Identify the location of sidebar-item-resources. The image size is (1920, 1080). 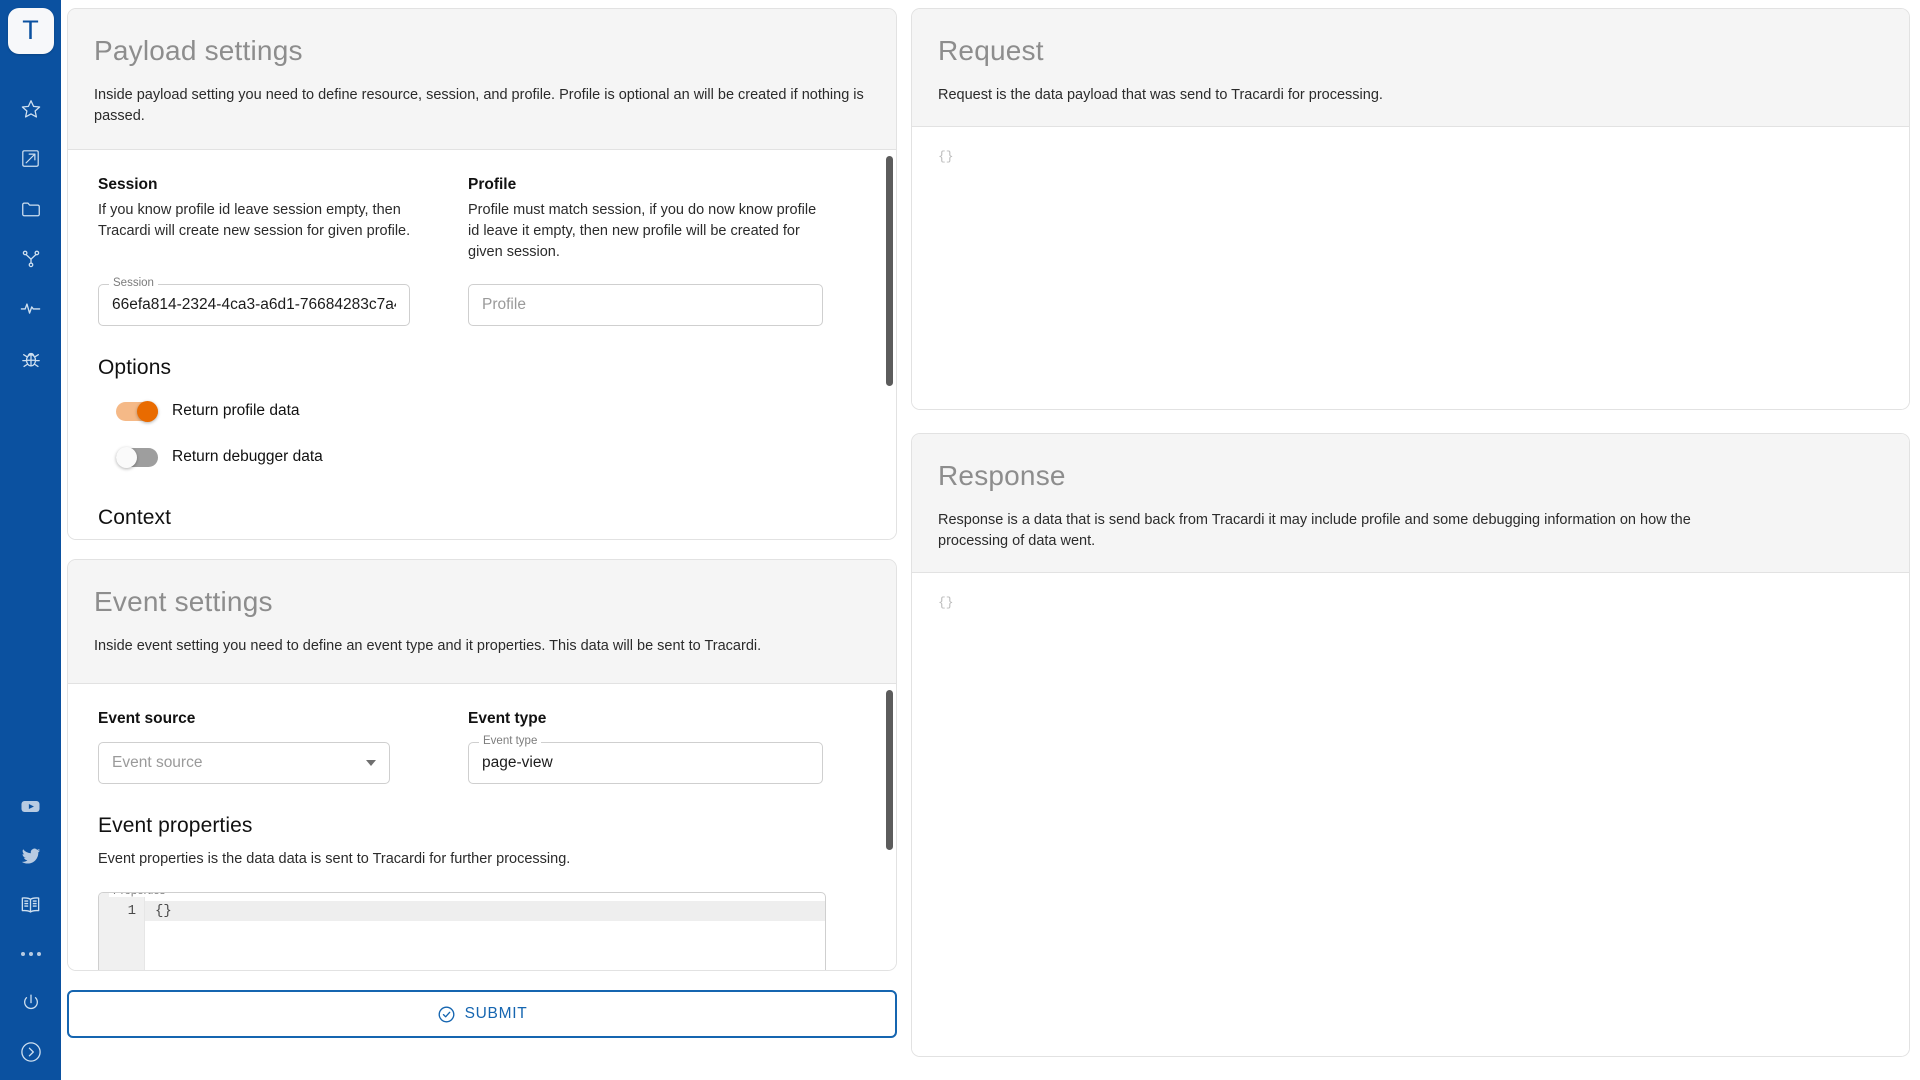
(30, 208).